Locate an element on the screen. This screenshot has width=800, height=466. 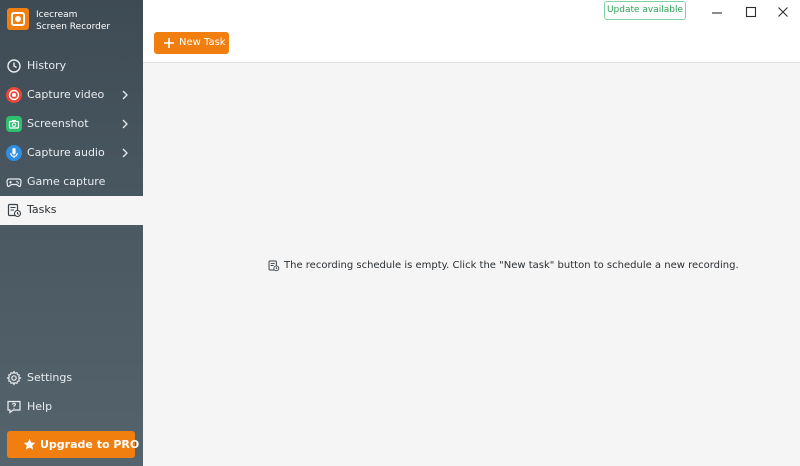
new-task-label: New Task is located at coordinates (202, 42).